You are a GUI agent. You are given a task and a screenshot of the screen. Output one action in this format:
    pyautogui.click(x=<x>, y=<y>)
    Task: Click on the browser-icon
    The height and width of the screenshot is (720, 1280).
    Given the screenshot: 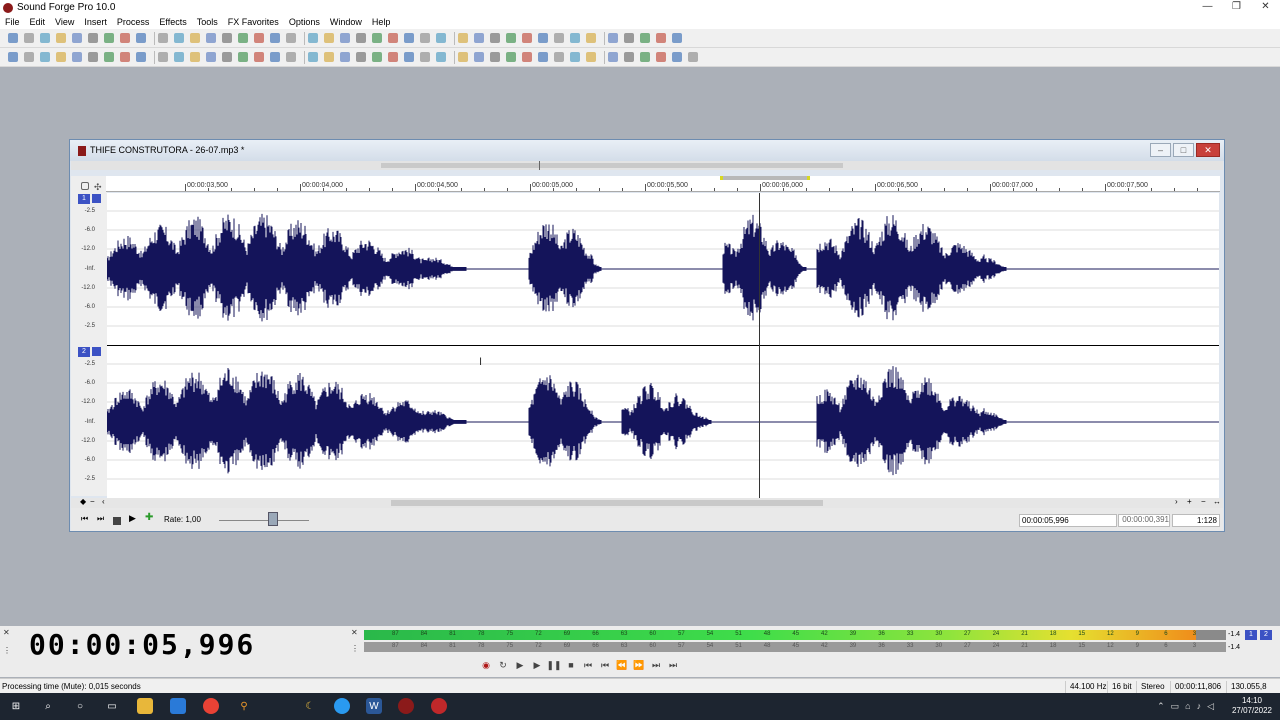 What is the action you would take?
    pyautogui.click(x=342, y=706)
    